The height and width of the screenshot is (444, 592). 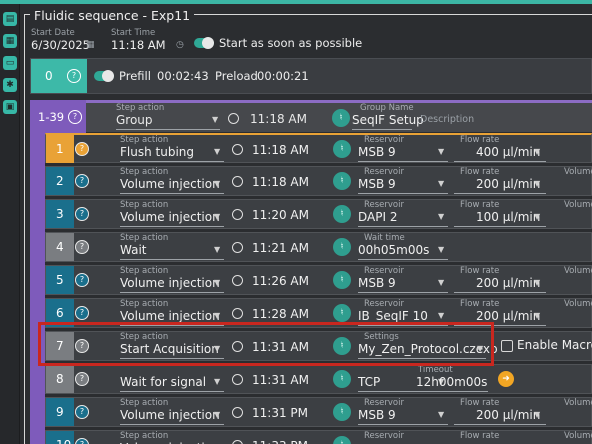 What do you see at coordinates (10, 63) in the screenshot?
I see `folder-icon: ▭` at bounding box center [10, 63].